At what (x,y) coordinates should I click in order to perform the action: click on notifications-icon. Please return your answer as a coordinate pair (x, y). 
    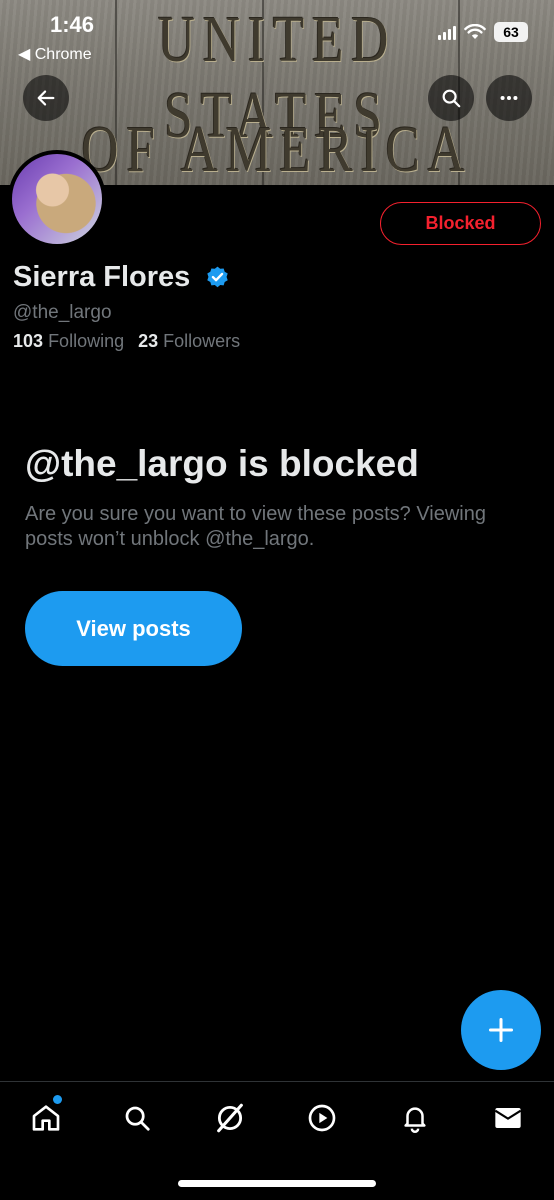
    Looking at the image, I should click on (415, 1120).